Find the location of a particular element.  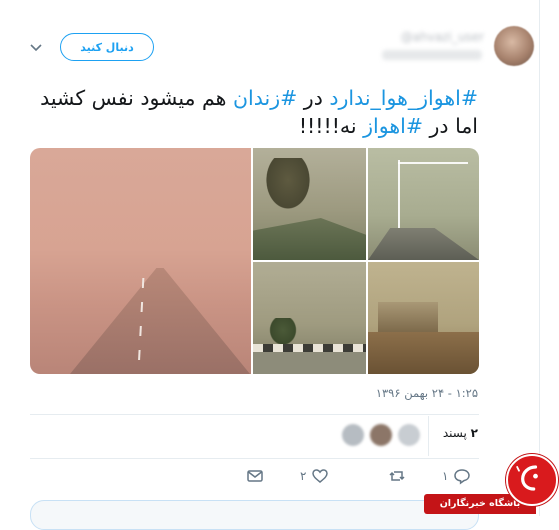

retweet-button is located at coordinates (397, 476).